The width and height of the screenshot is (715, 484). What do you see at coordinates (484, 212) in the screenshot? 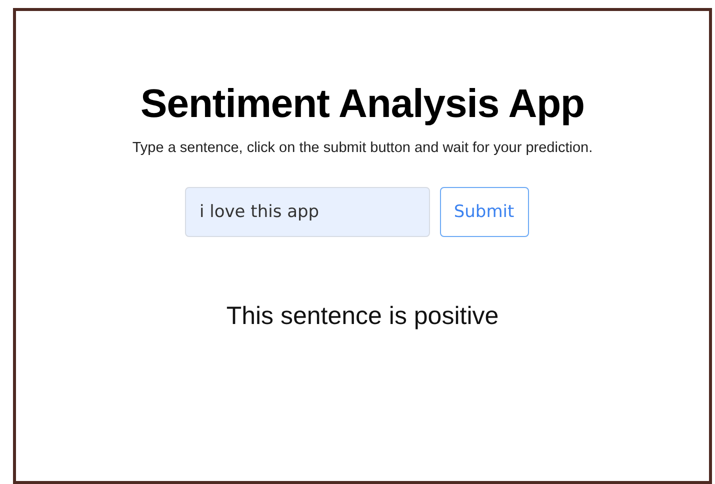
I see `submit-button: Submit` at bounding box center [484, 212].